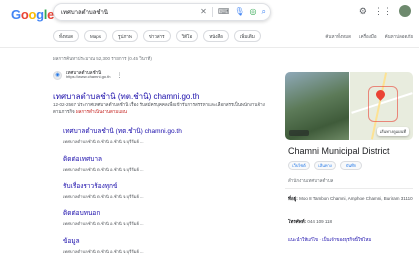 This screenshot has width=419, height=258. I want to click on lens-icon: ◎, so click(253, 12).